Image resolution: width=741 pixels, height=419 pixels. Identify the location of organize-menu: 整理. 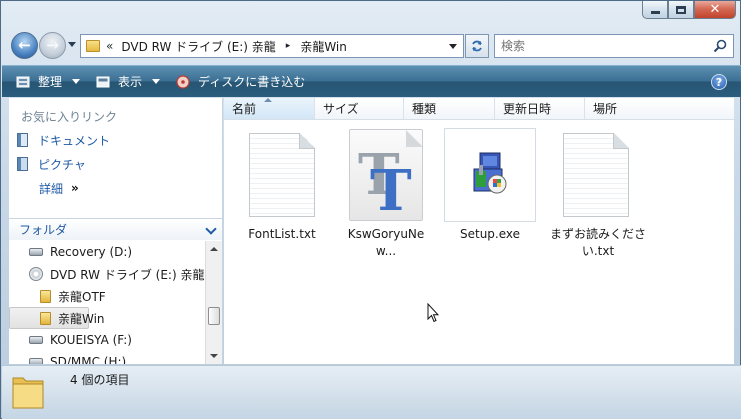
(48, 81).